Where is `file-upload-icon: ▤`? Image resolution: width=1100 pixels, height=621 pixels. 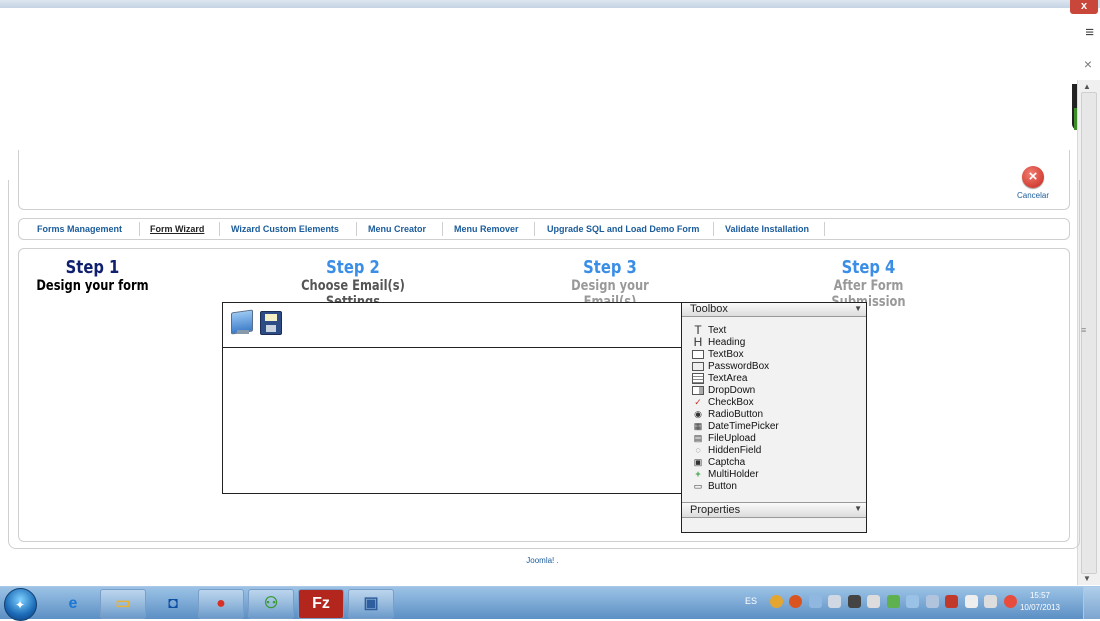 file-upload-icon: ▤ is located at coordinates (698, 438).